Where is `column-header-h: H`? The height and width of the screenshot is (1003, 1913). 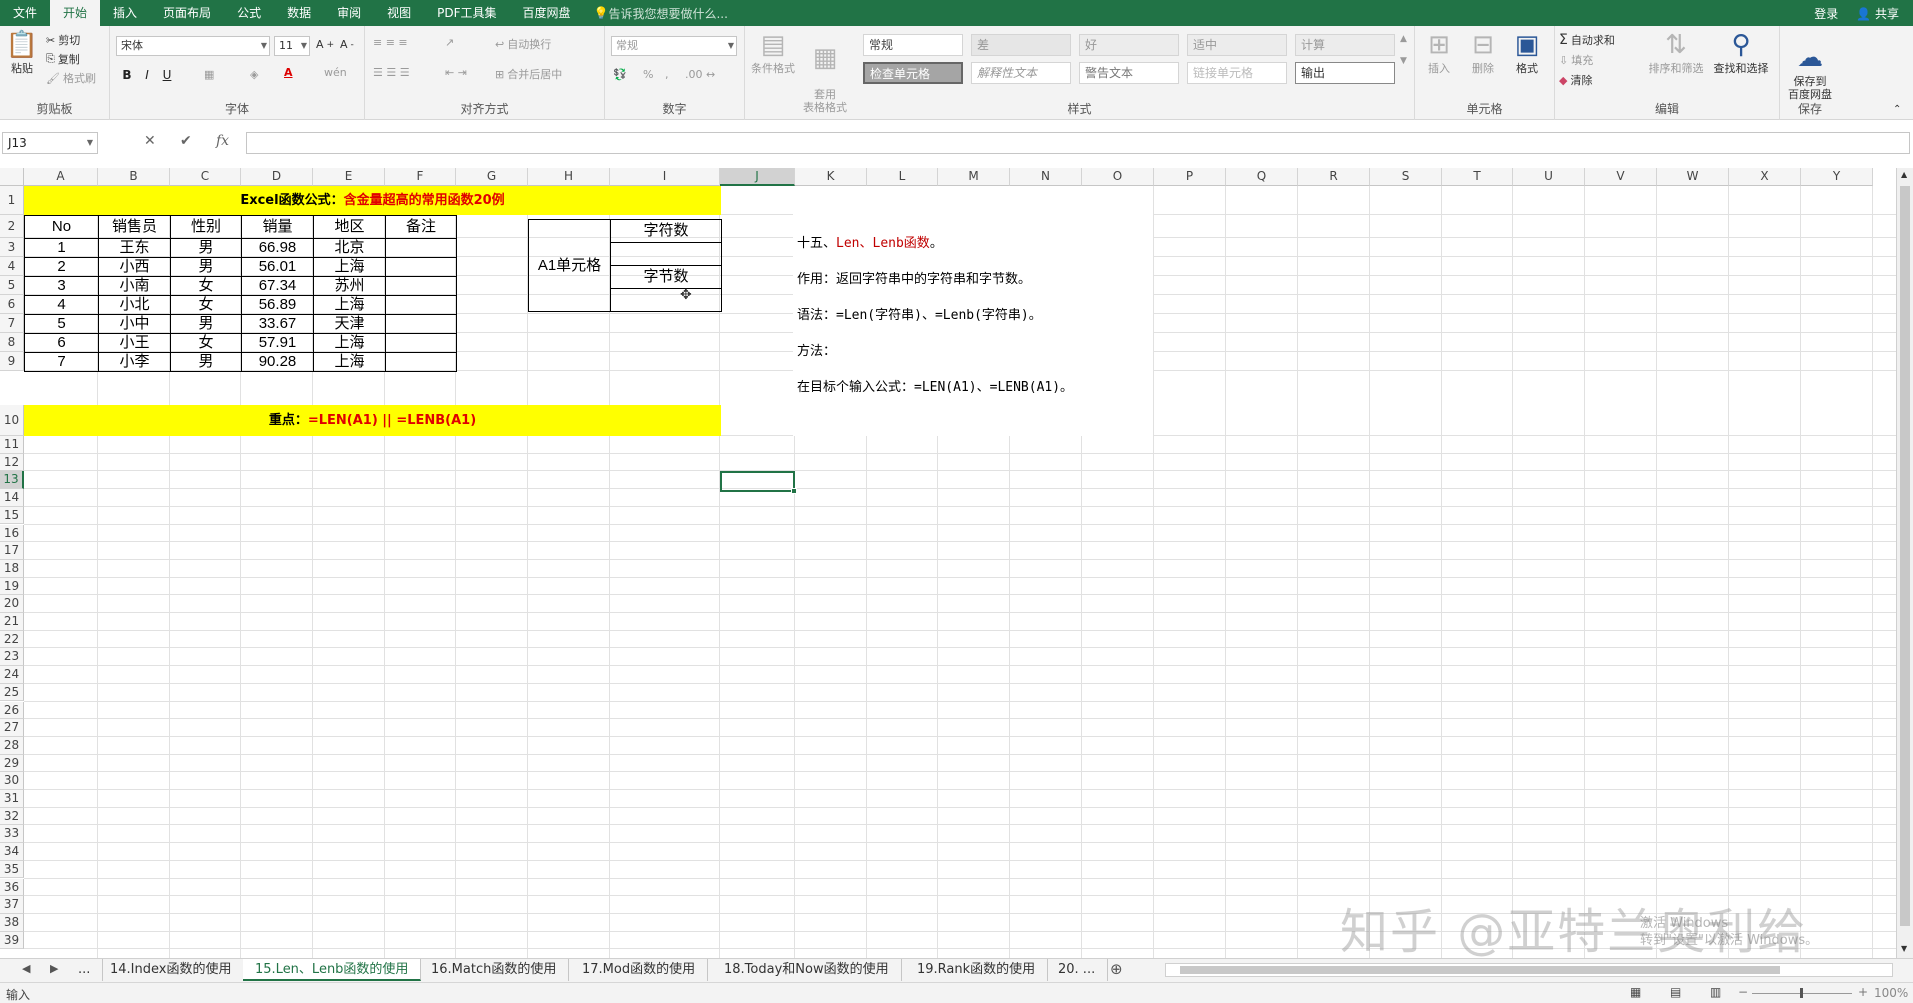
column-header-h: H is located at coordinates (569, 177).